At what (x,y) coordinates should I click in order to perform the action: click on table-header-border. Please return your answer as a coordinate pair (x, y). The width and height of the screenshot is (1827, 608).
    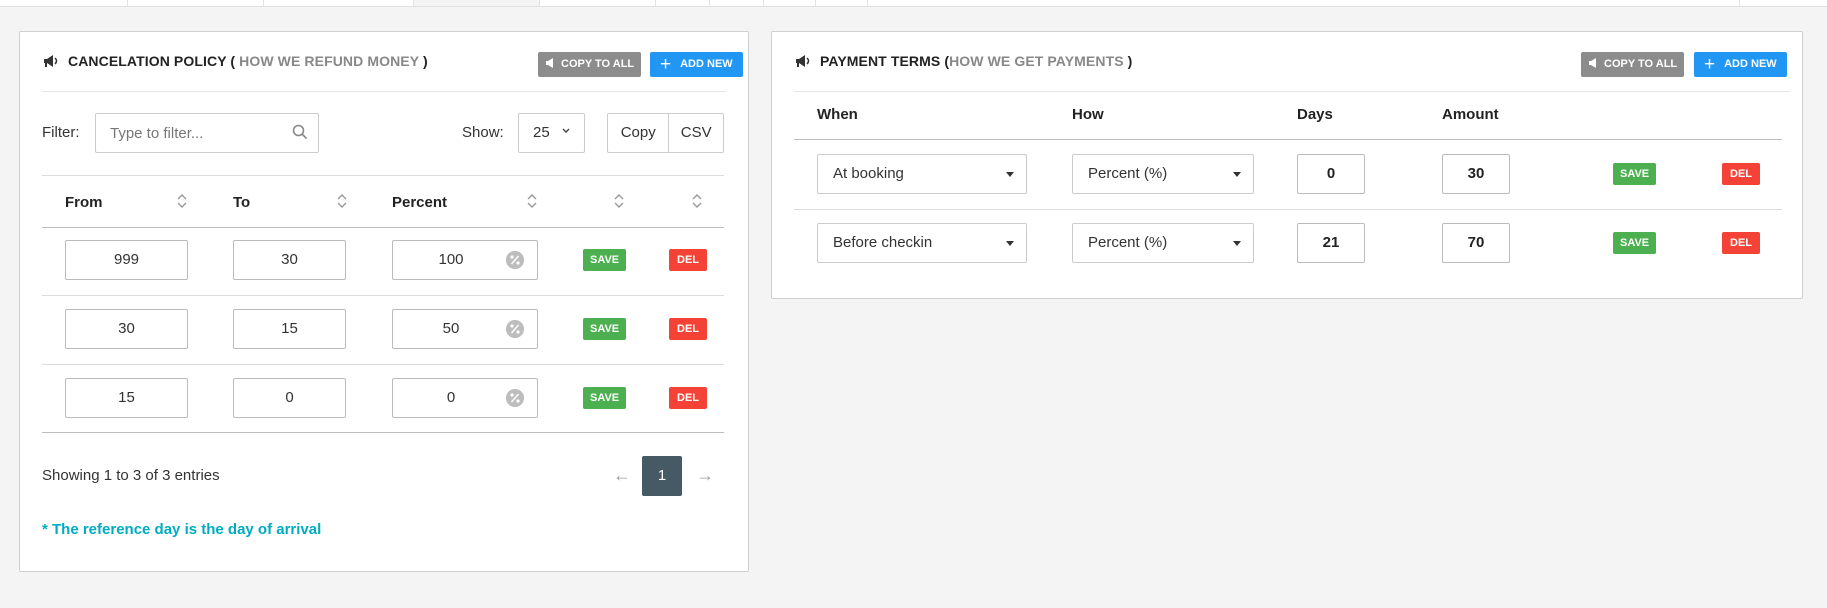
    Looking at the image, I should click on (1288, 139).